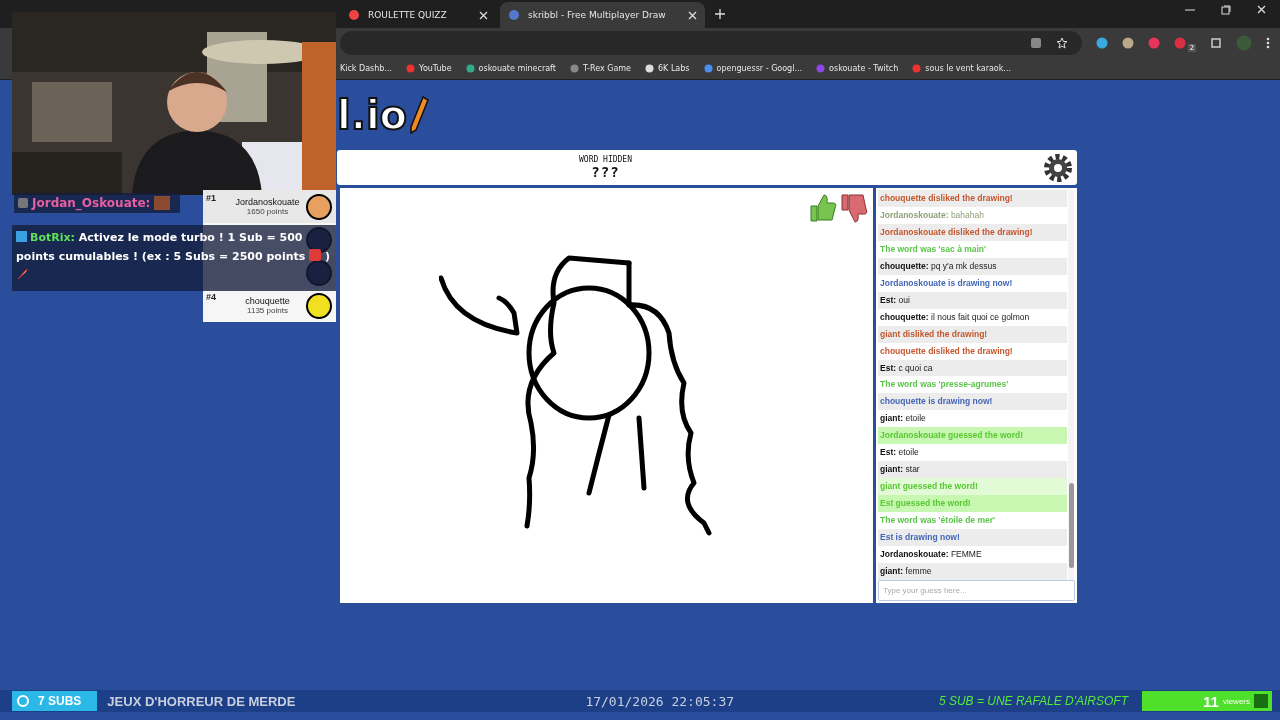 The image size is (1280, 720). I want to click on scrollbar-thumb, so click(1071, 525).